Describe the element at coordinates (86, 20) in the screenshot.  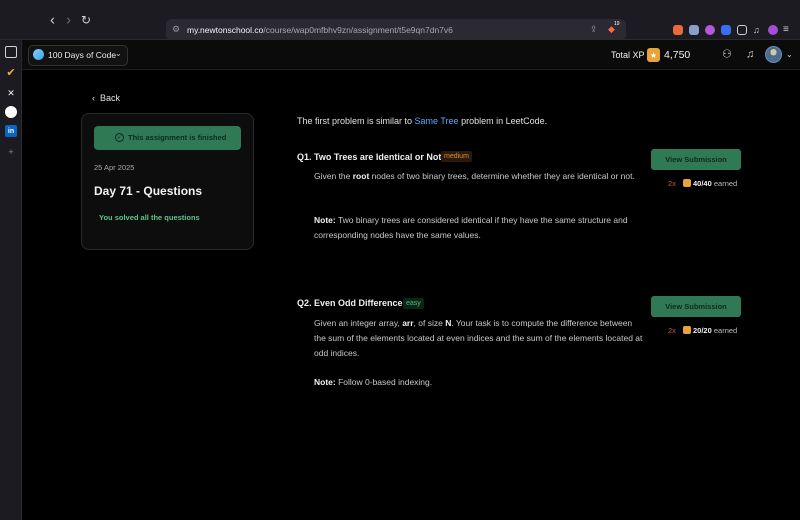
I see `reload-icon: ↻` at that location.